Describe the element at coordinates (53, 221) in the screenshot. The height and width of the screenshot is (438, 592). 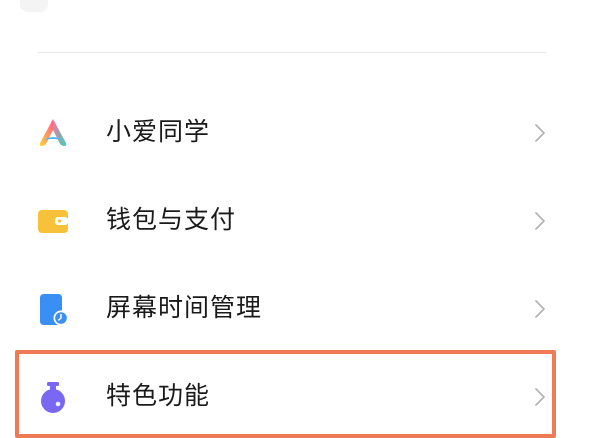
I see `wallet-icon` at that location.